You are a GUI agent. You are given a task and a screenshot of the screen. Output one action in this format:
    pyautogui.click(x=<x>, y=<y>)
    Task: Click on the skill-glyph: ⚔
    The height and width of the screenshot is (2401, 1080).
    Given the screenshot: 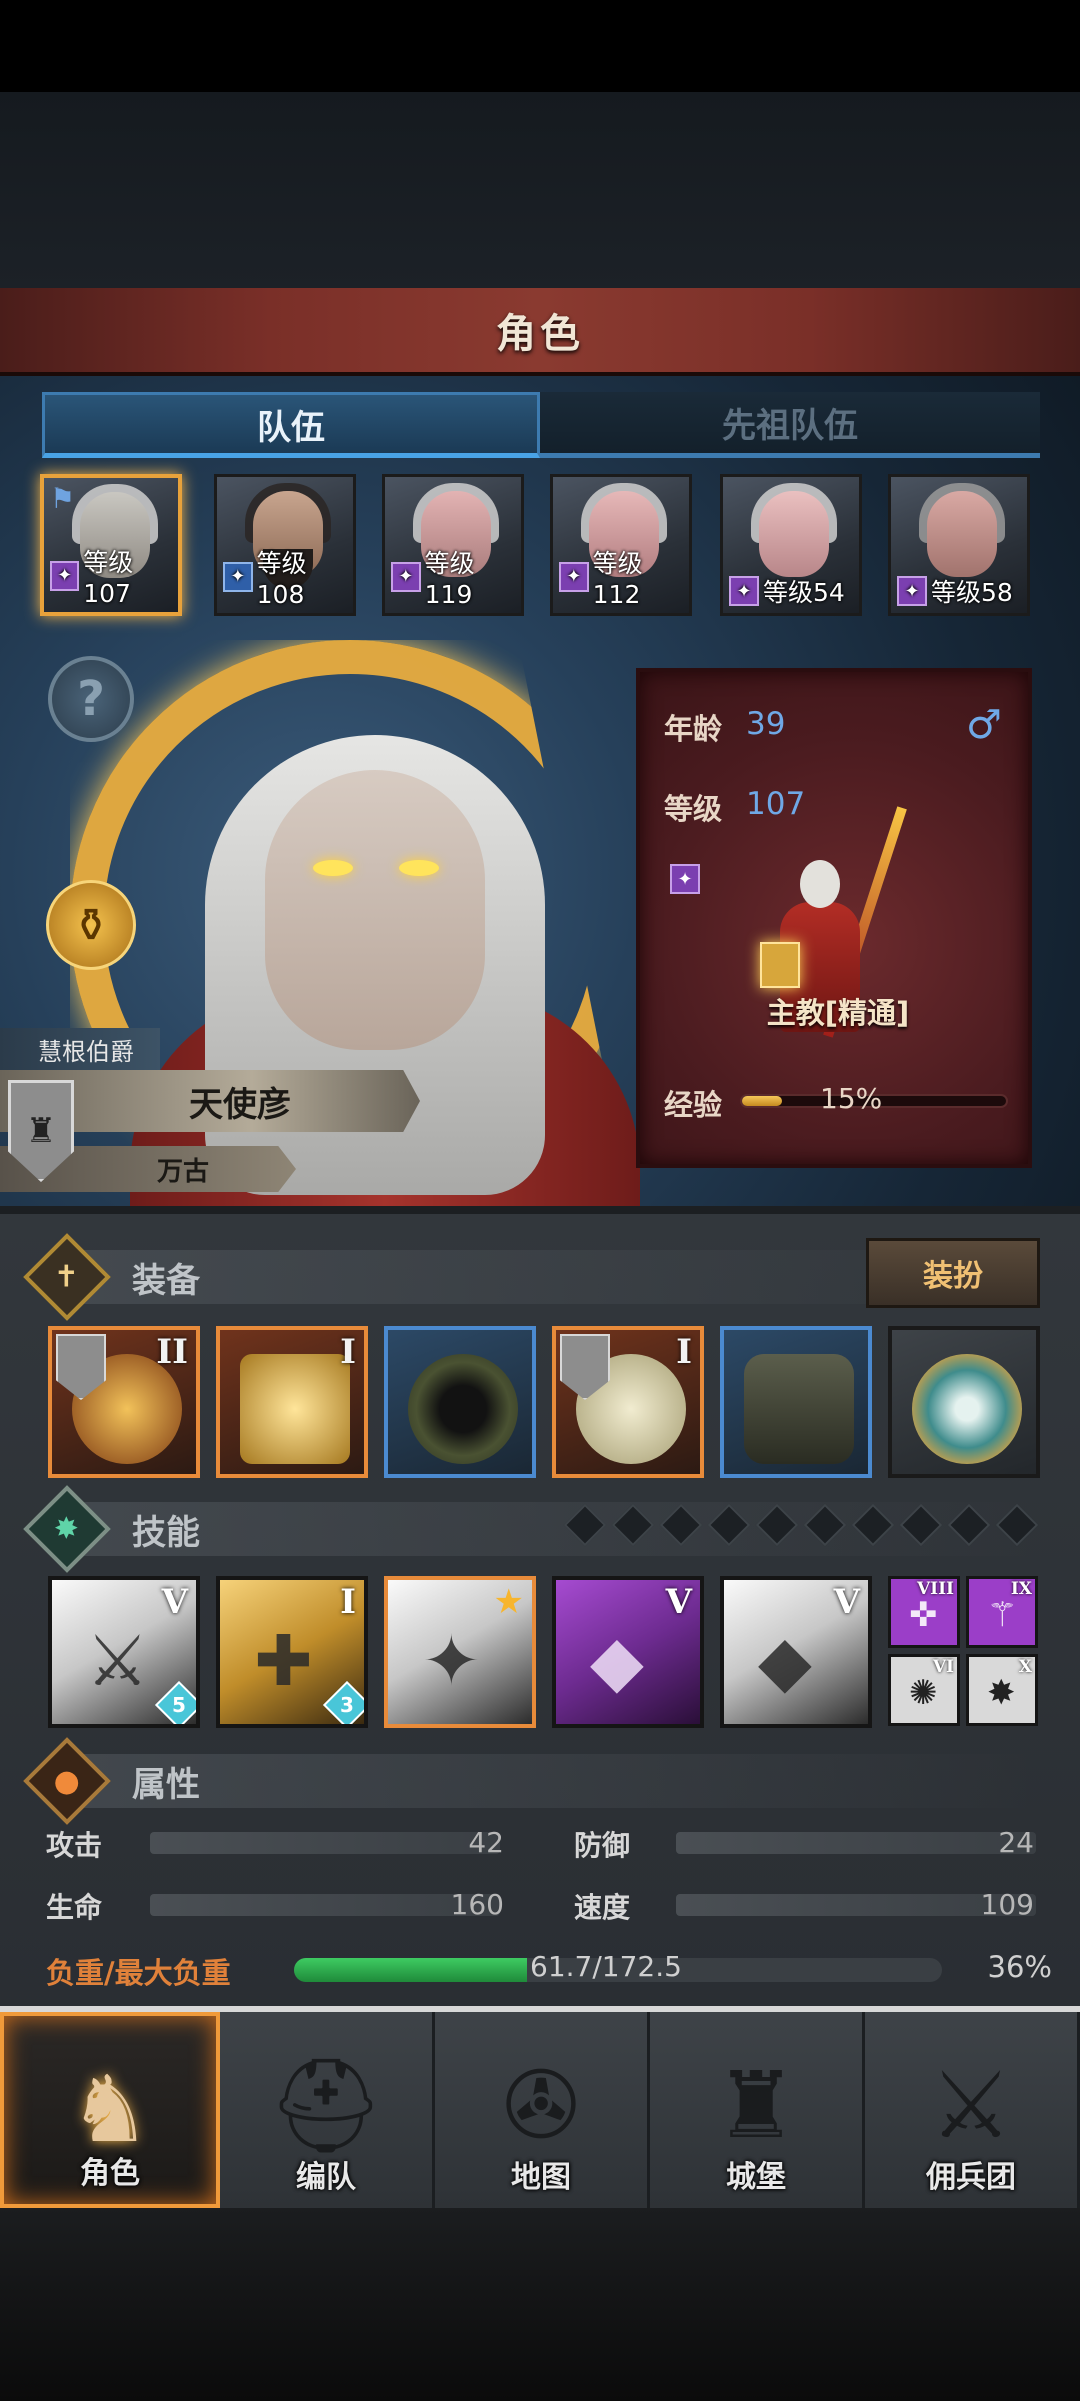 What is the action you would take?
    pyautogui.click(x=117, y=1661)
    